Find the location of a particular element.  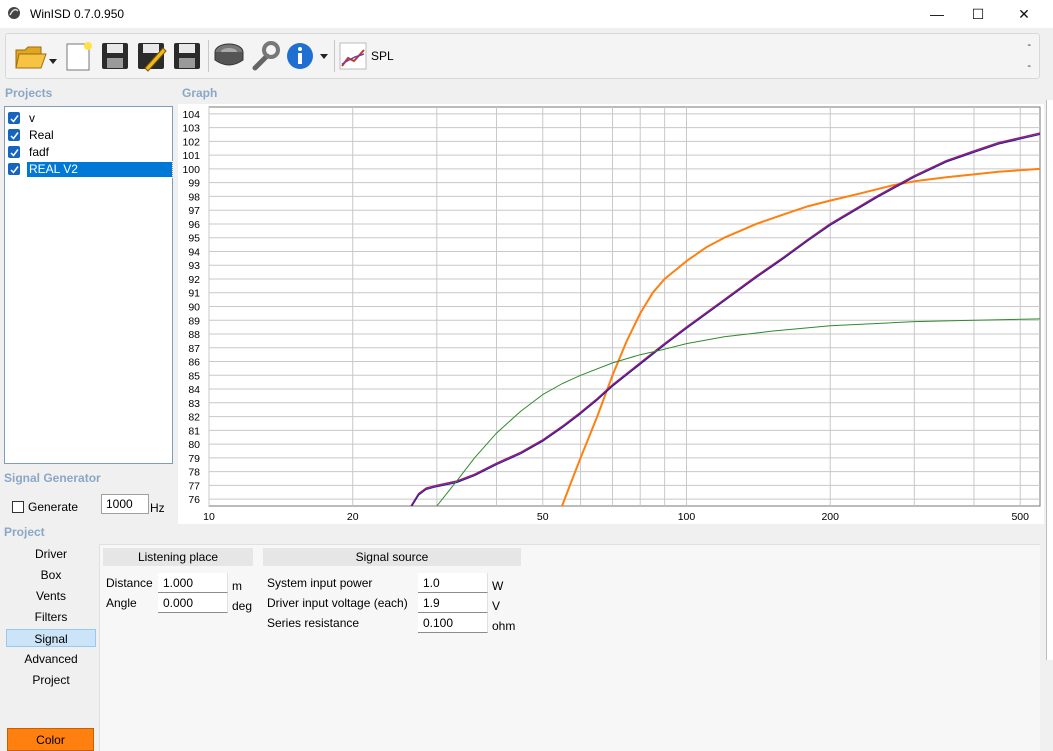

x-tick-label: 10 is located at coordinates (209, 517).